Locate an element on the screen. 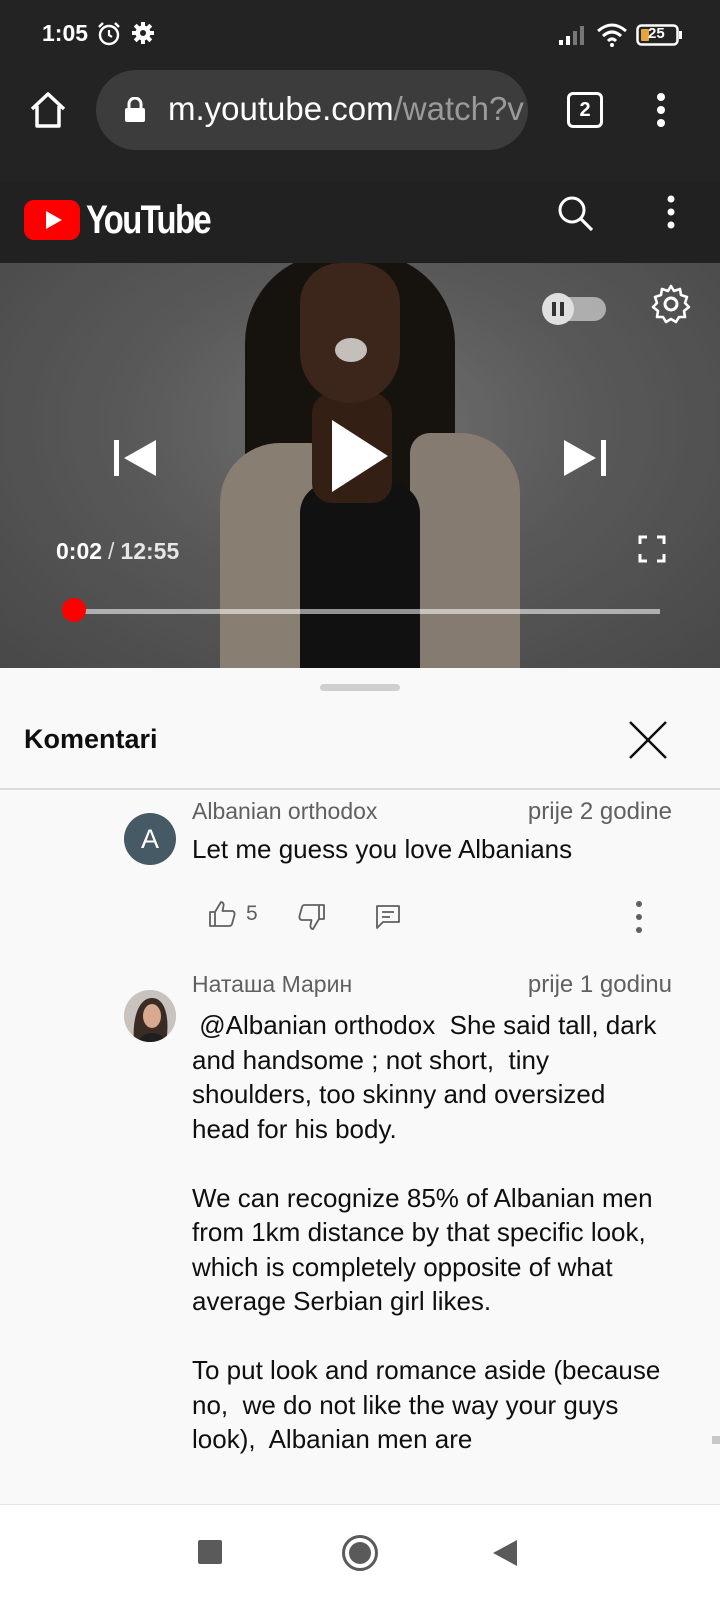 This screenshot has width=720, height=1601. signal-icon is located at coordinates (572, 37).